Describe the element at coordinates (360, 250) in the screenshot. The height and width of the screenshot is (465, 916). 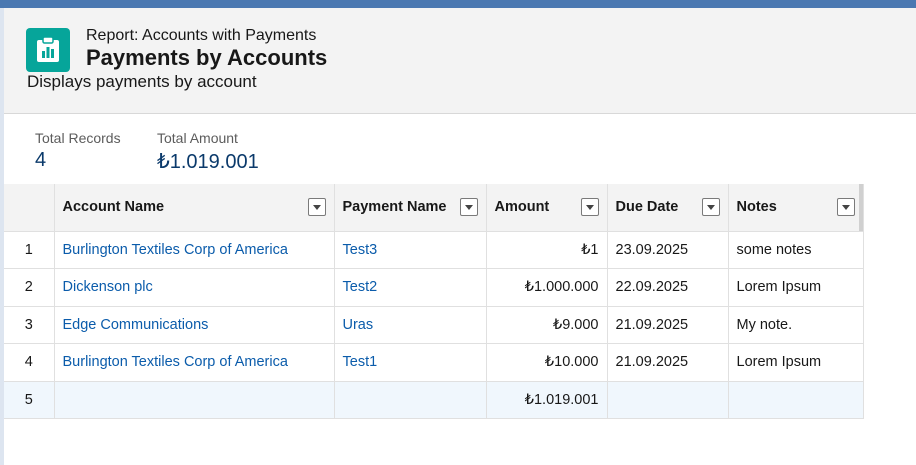
I see `payment-link: Test3` at that location.